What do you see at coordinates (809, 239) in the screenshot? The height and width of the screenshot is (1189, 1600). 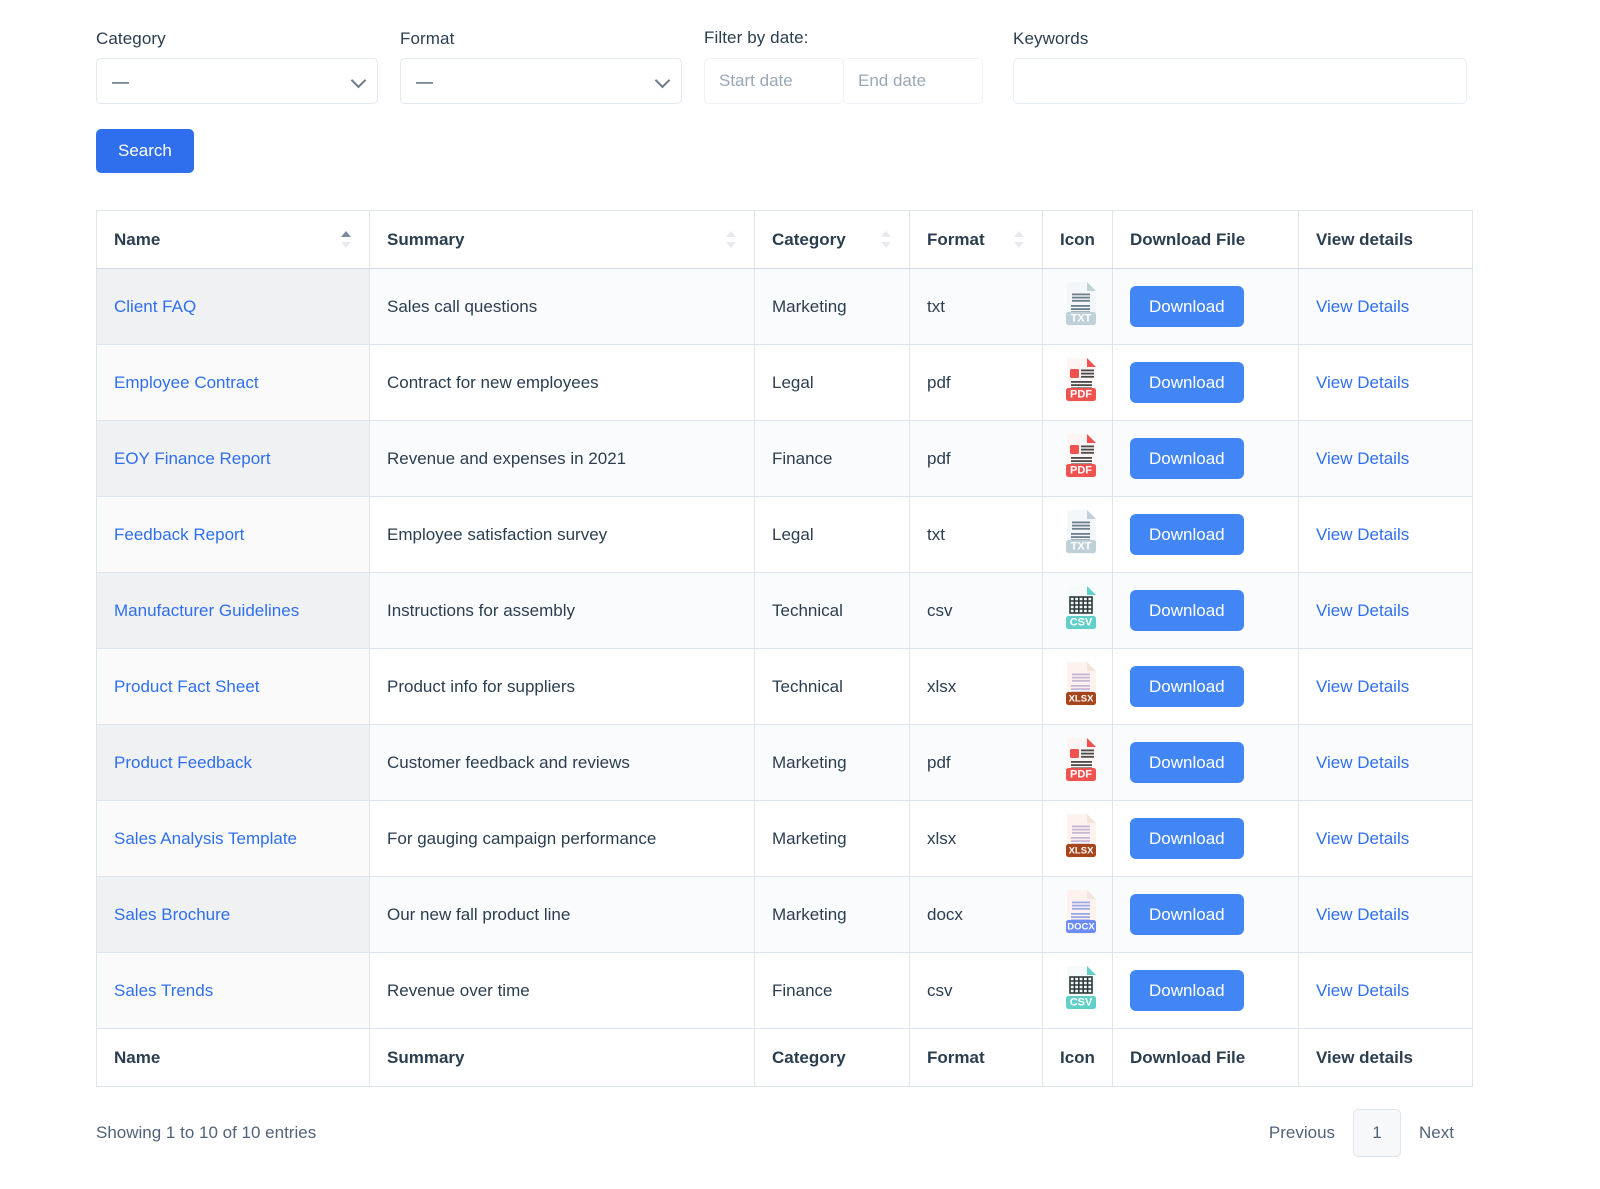 I see `column-header-label: Category` at bounding box center [809, 239].